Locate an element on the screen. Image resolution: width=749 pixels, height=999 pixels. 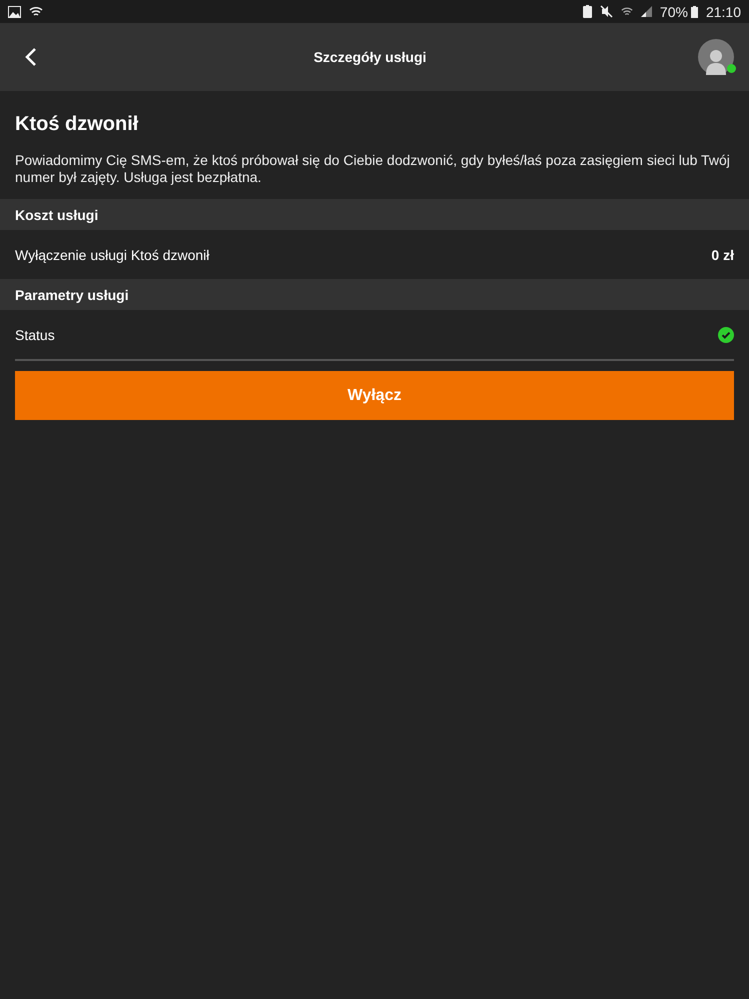
section-heading: Parametry usługi is located at coordinates (374, 294).